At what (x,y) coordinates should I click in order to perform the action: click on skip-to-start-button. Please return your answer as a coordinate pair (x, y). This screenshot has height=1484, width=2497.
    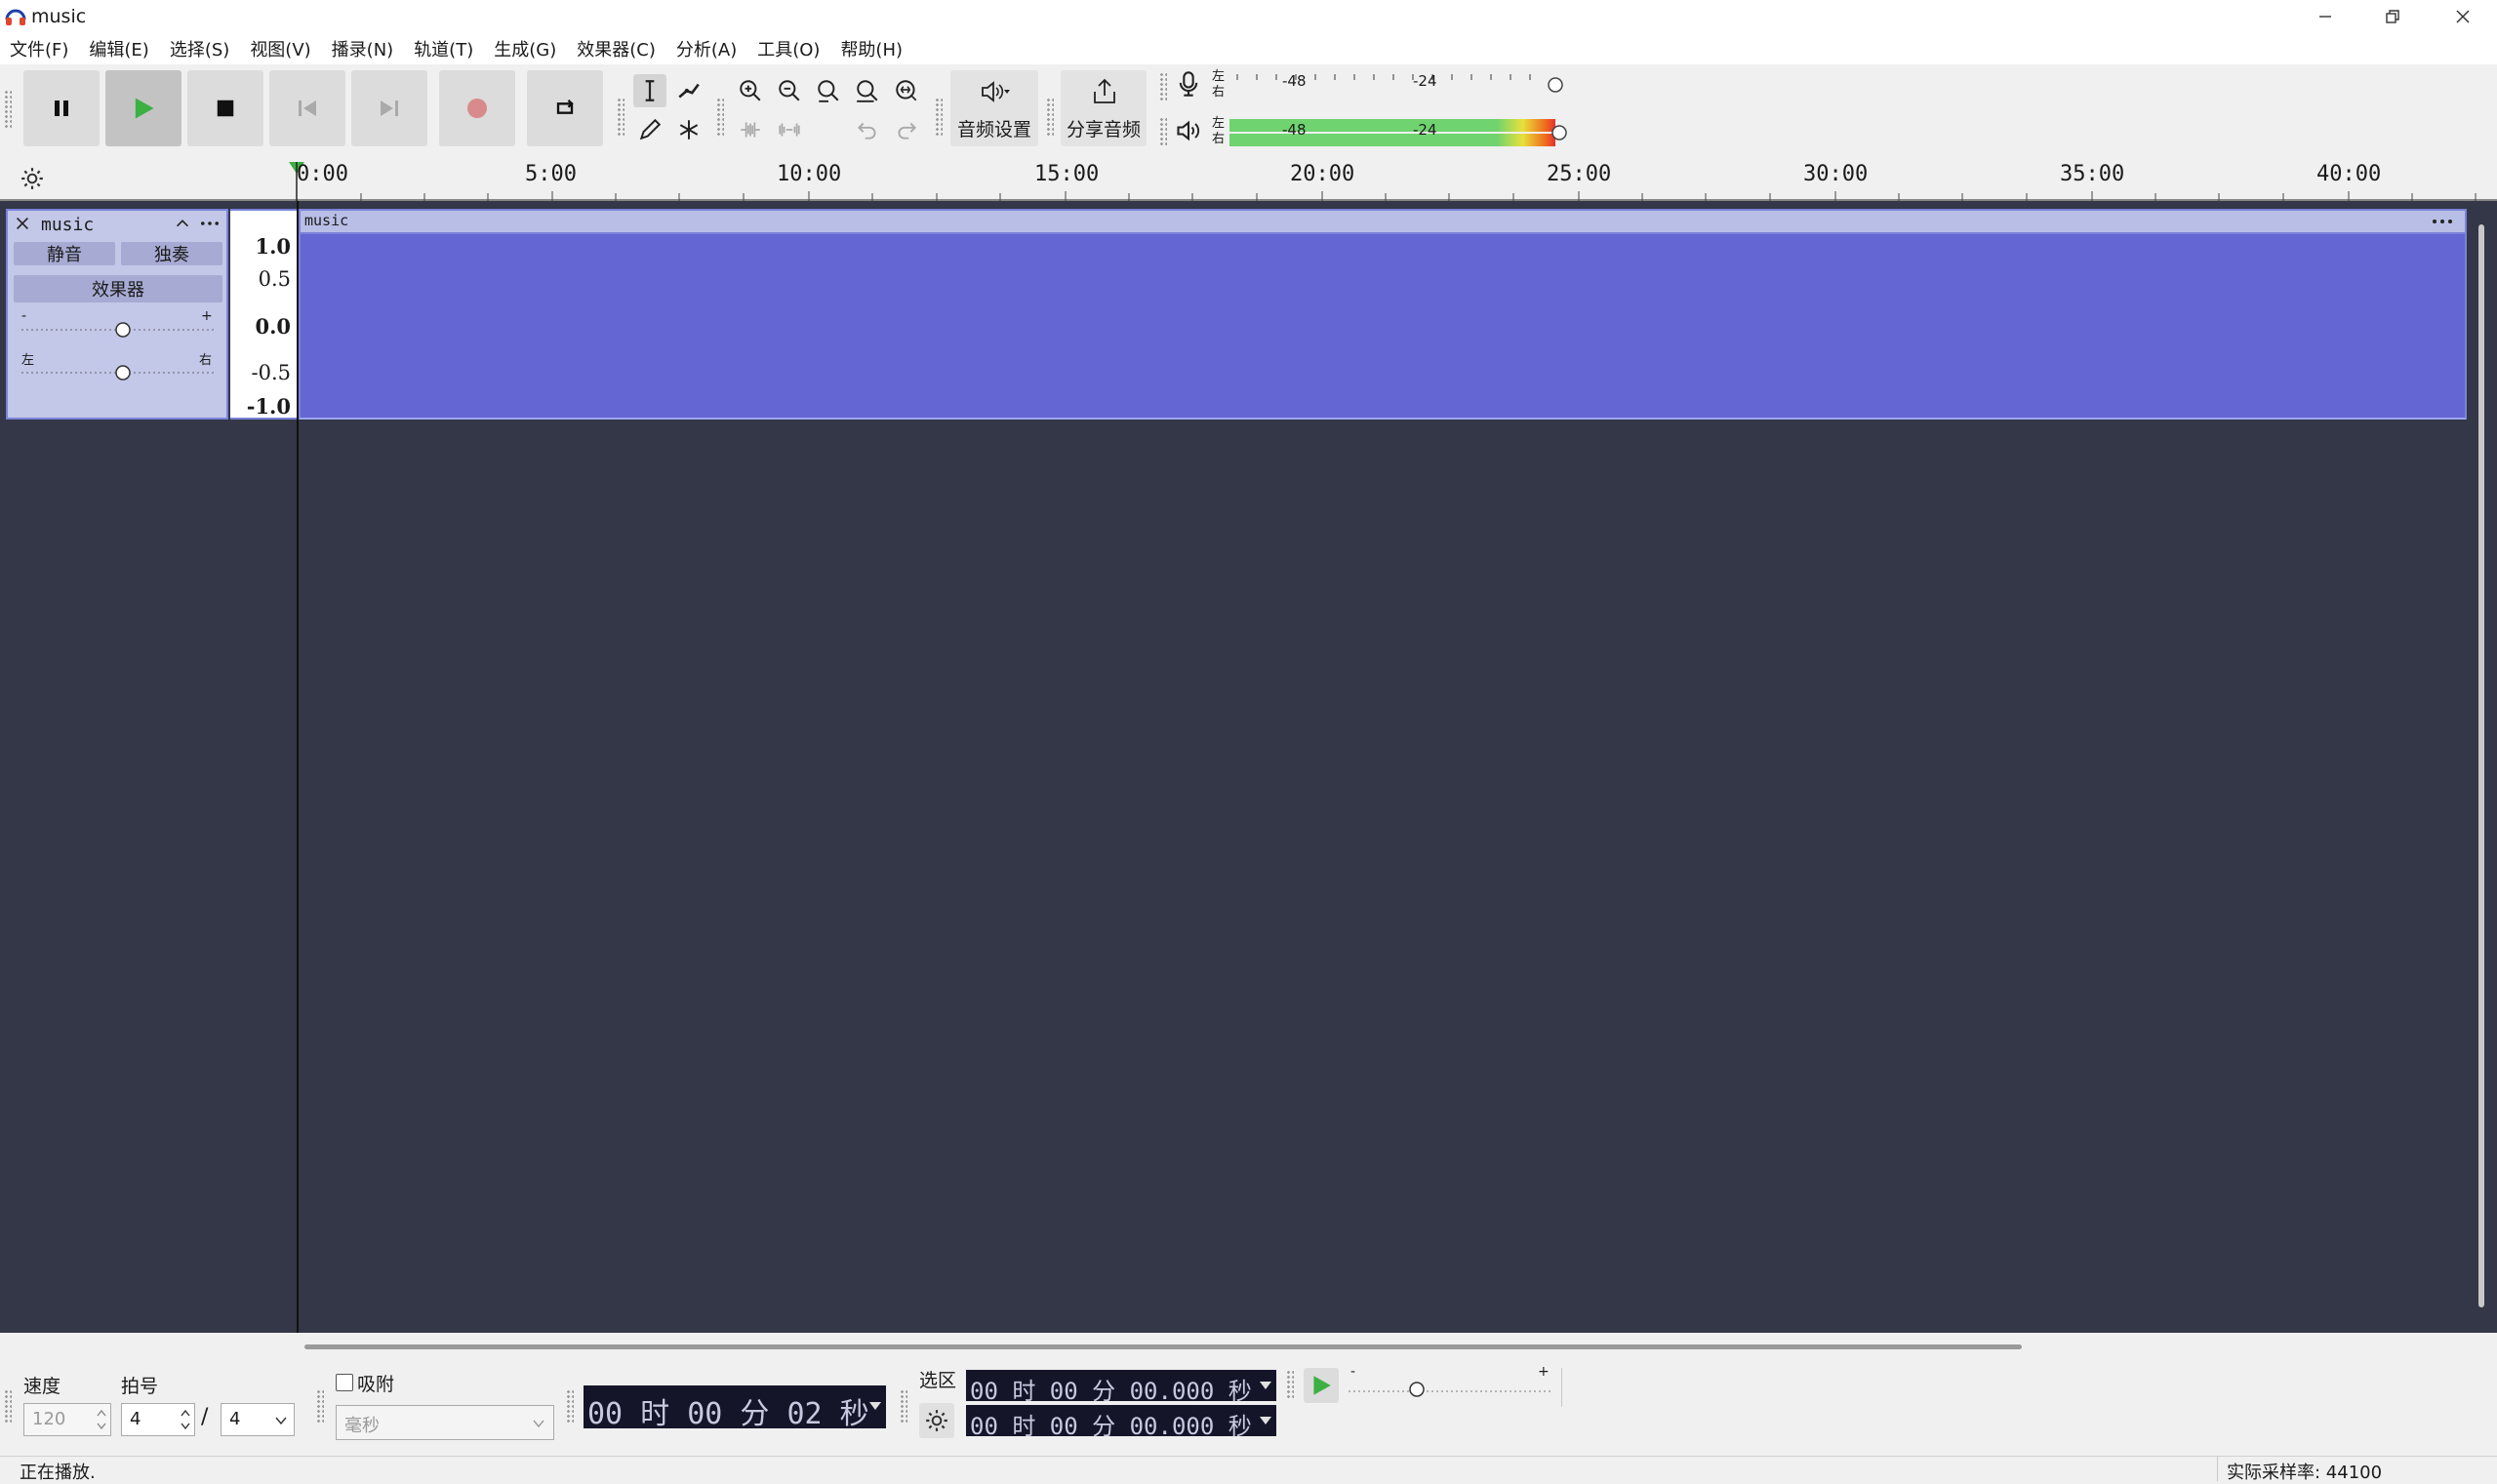
    Looking at the image, I should click on (307, 108).